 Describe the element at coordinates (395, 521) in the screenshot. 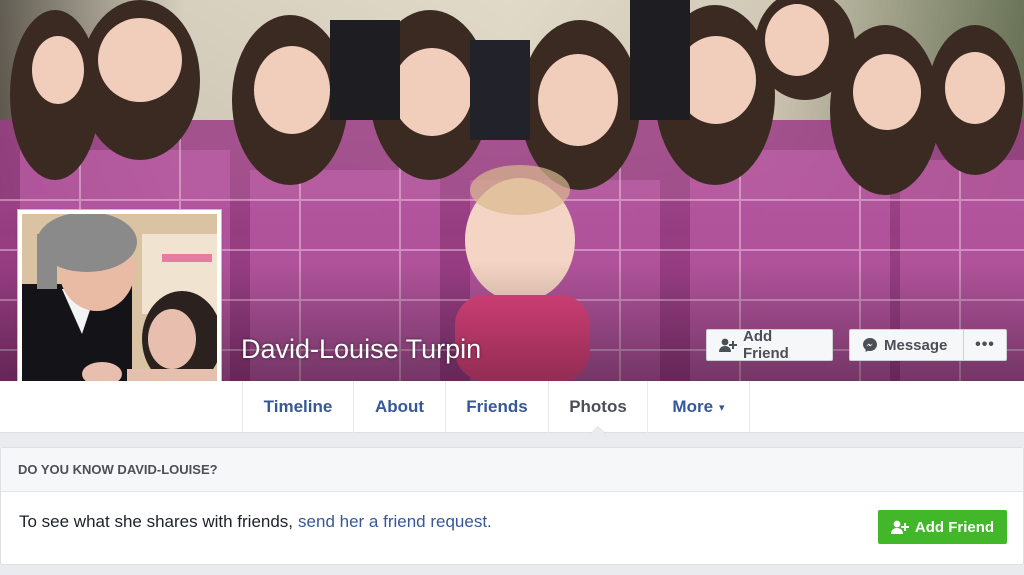

I see `friend-request-link: send her a friend request.` at that location.